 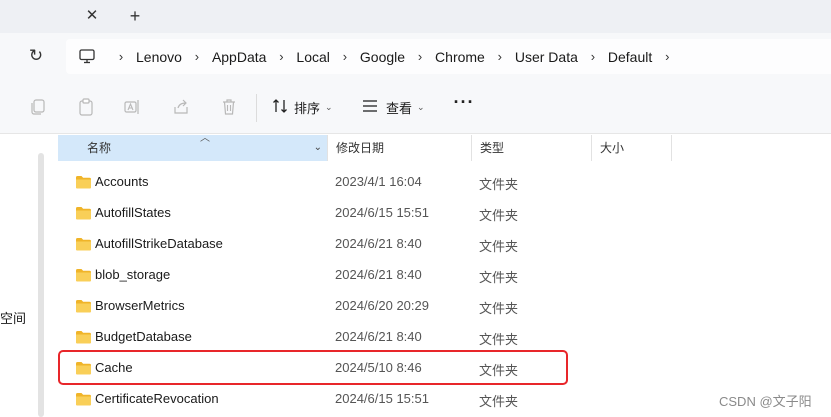 What do you see at coordinates (143, 336) in the screenshot?
I see `file-name: BudgetDatabase` at bounding box center [143, 336].